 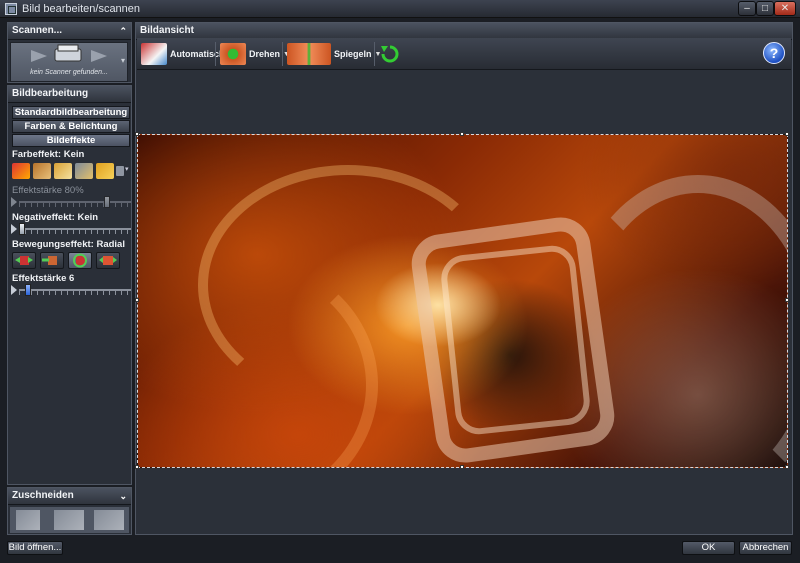 I want to click on tab-standard: Standardbildbearbeitung, so click(x=71, y=112).